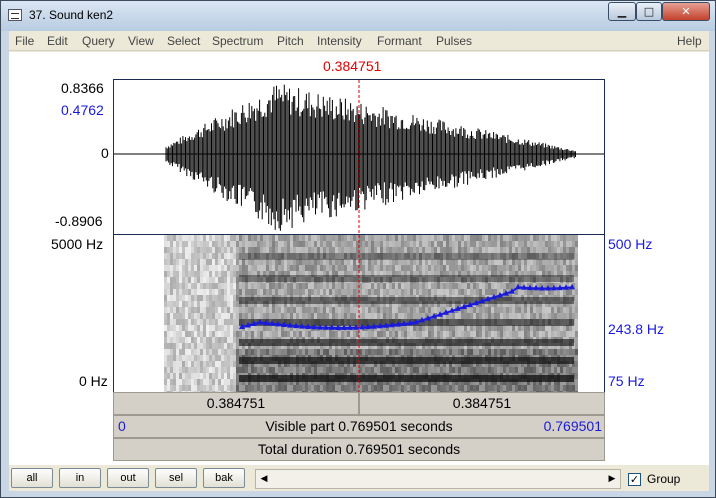  I want to click on zoom-all-button: all, so click(32, 478).